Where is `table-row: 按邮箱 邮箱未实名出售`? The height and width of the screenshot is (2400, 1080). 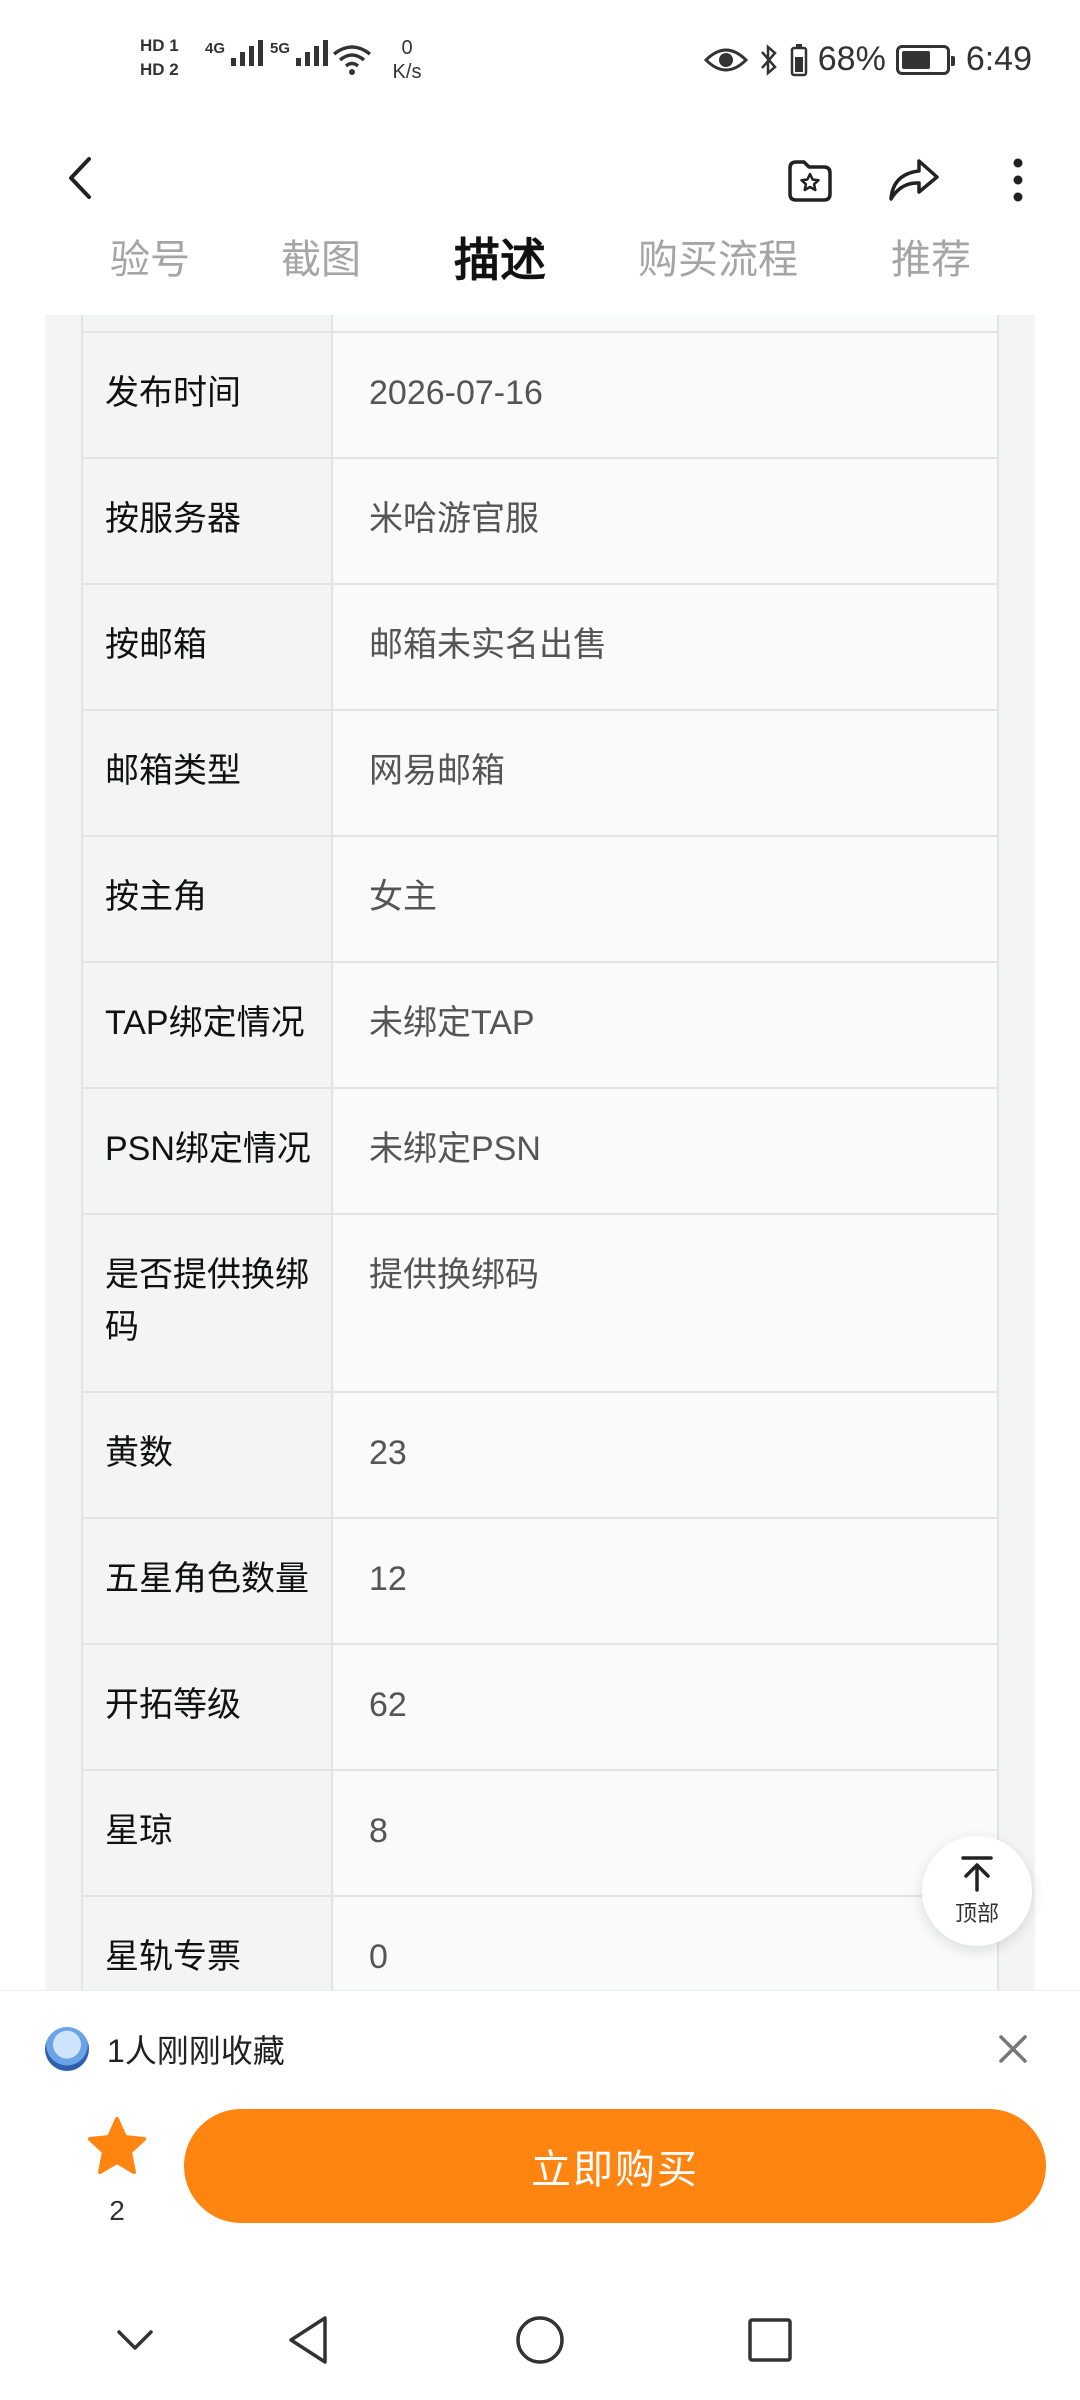 table-row: 按邮箱 邮箱未实名出售 is located at coordinates (540, 648).